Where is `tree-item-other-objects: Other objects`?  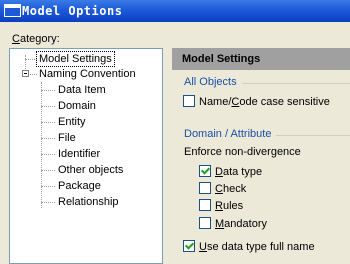
tree-item-other-objects: Other objects is located at coordinates (90, 170).